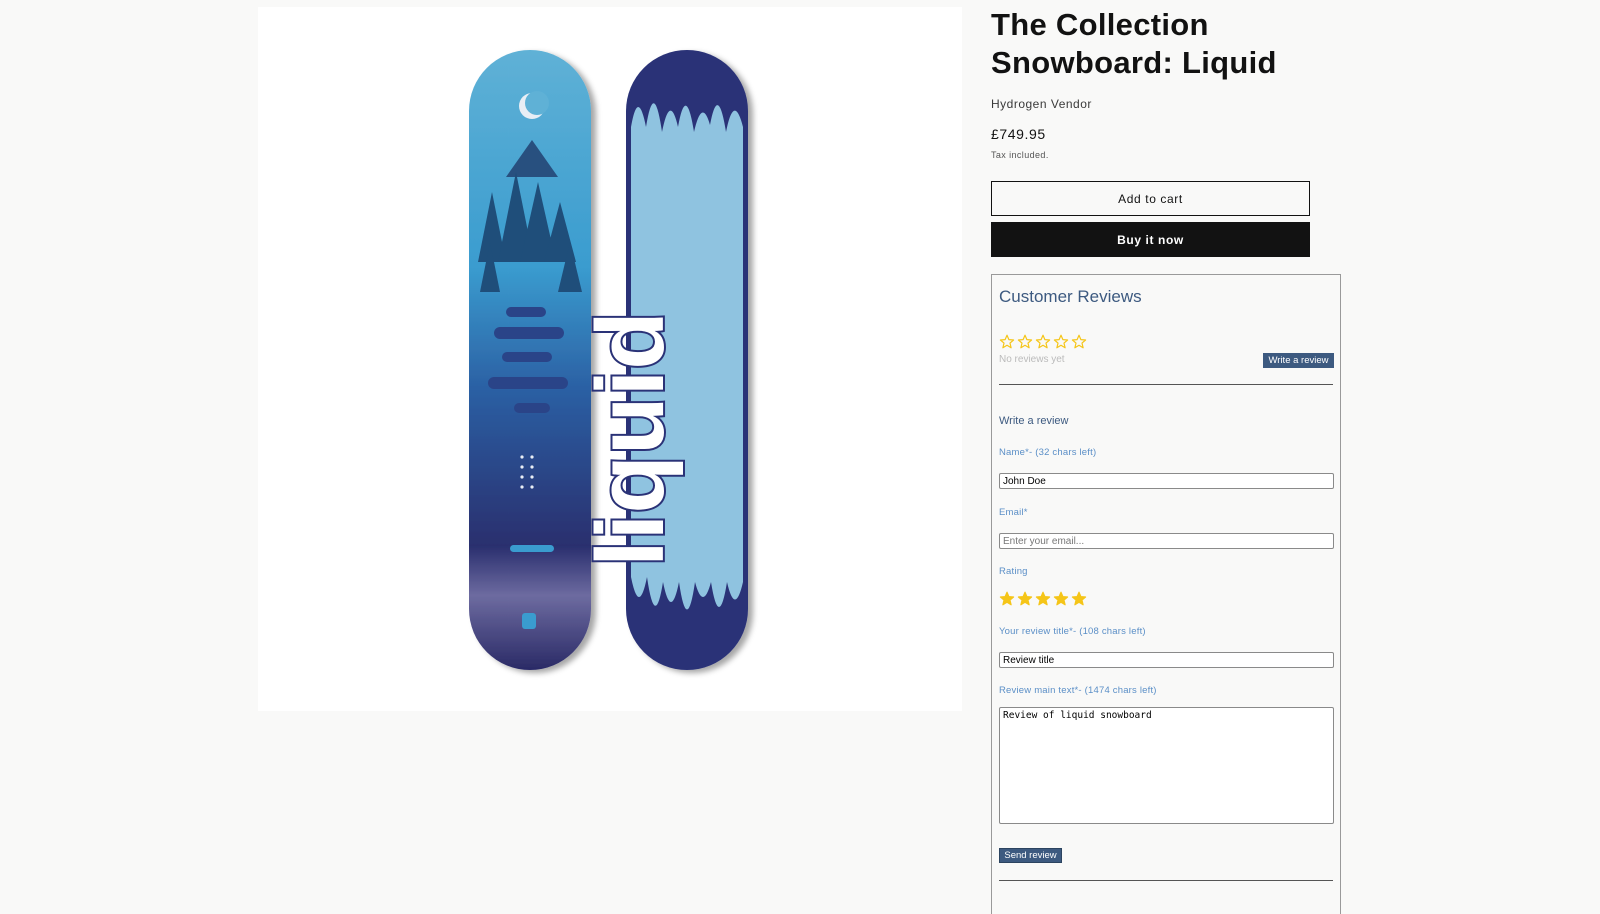  I want to click on board-graphic-text: liquid, so click(630, 439).